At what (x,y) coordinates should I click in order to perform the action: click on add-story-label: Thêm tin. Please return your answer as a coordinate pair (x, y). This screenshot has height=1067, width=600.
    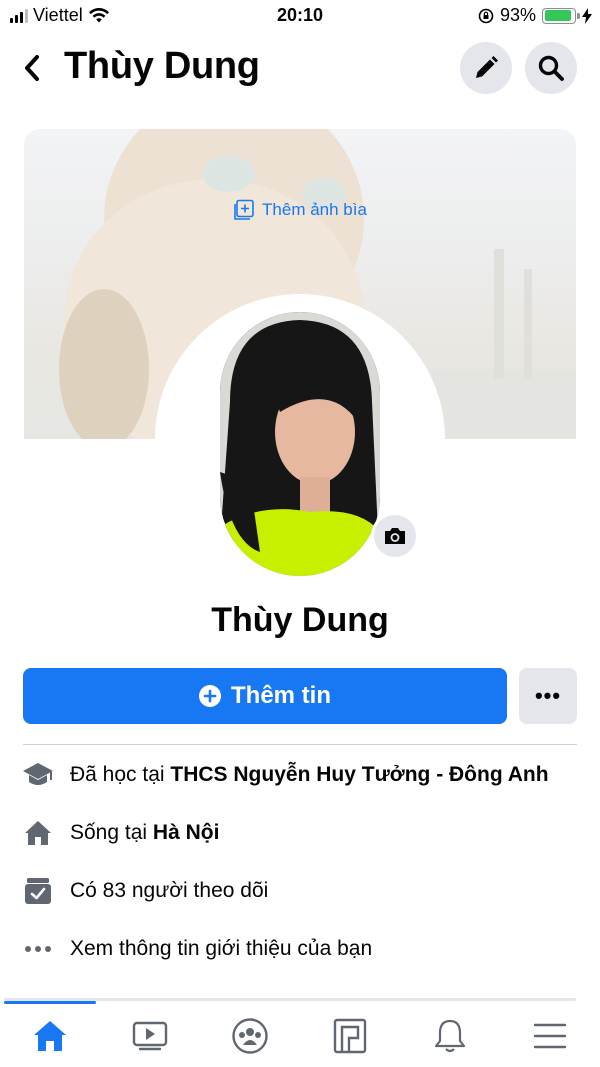
    Looking at the image, I should click on (281, 695).